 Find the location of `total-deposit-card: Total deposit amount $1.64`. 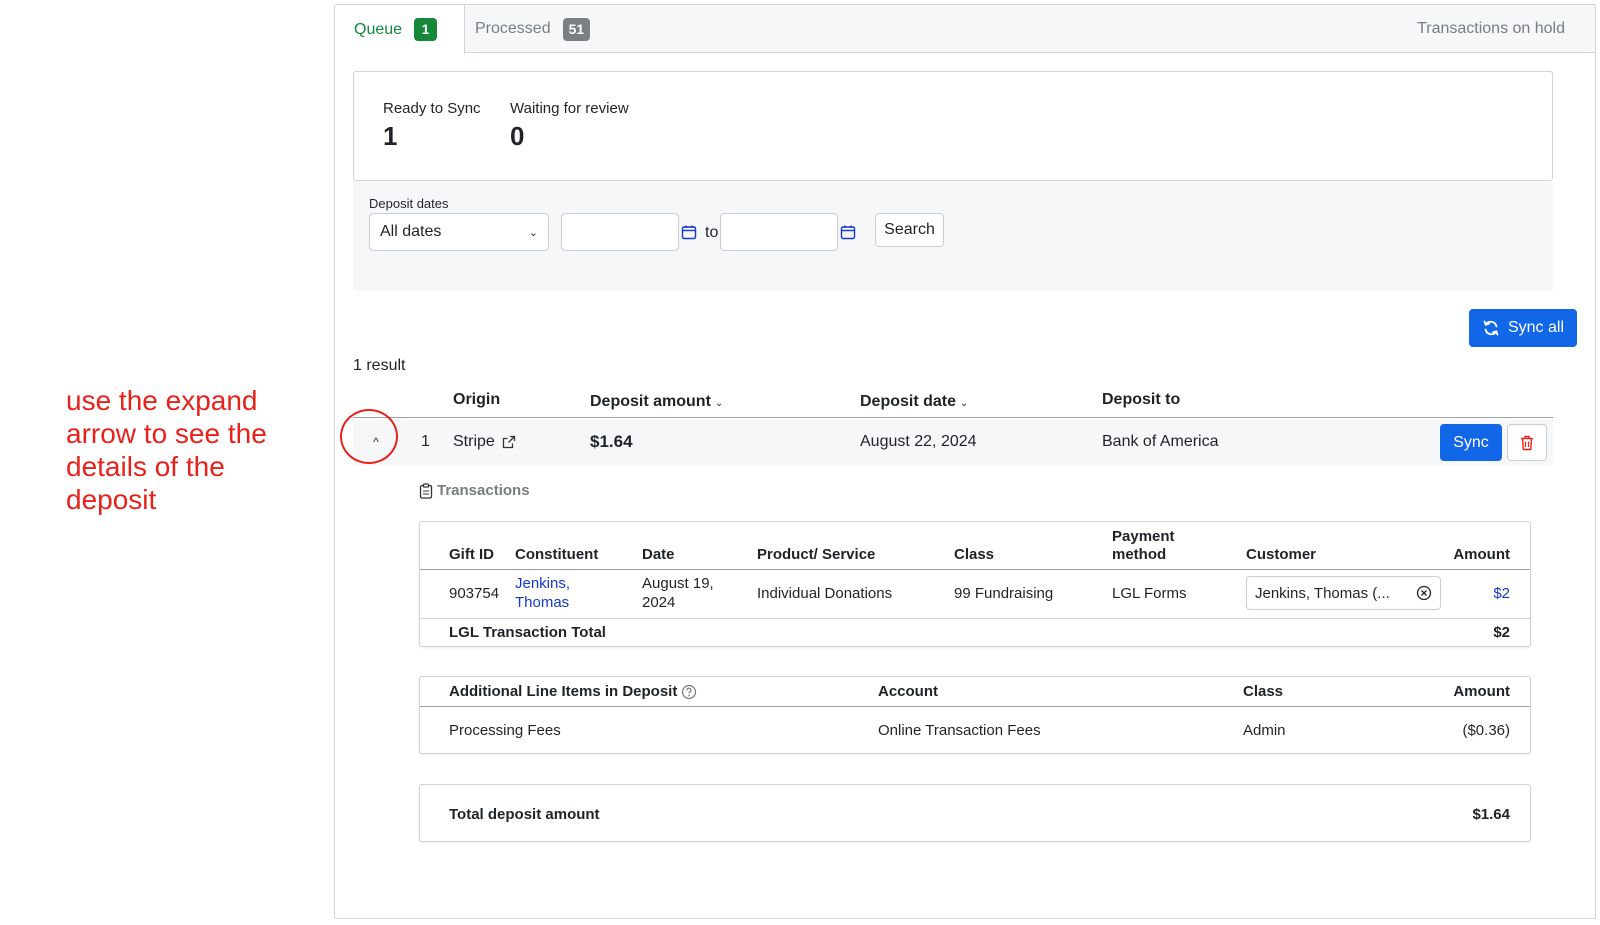

total-deposit-card: Total deposit amount $1.64 is located at coordinates (975, 813).